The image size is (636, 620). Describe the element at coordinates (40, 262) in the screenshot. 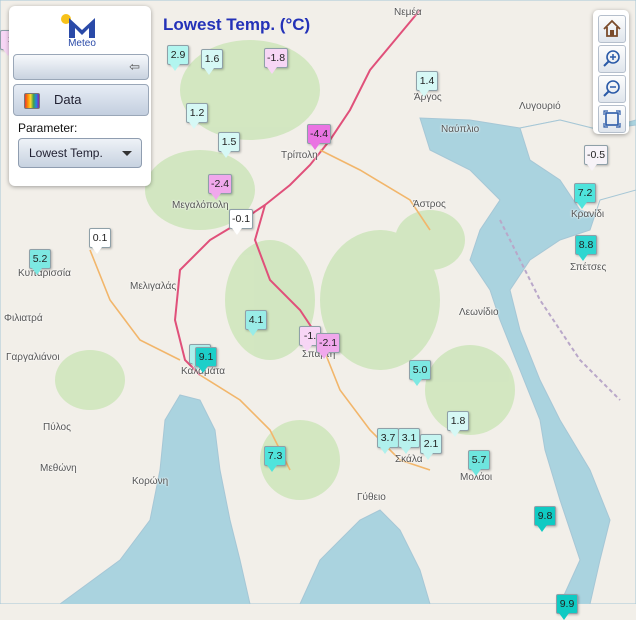

I see `temperature-marker: 5.2` at that location.